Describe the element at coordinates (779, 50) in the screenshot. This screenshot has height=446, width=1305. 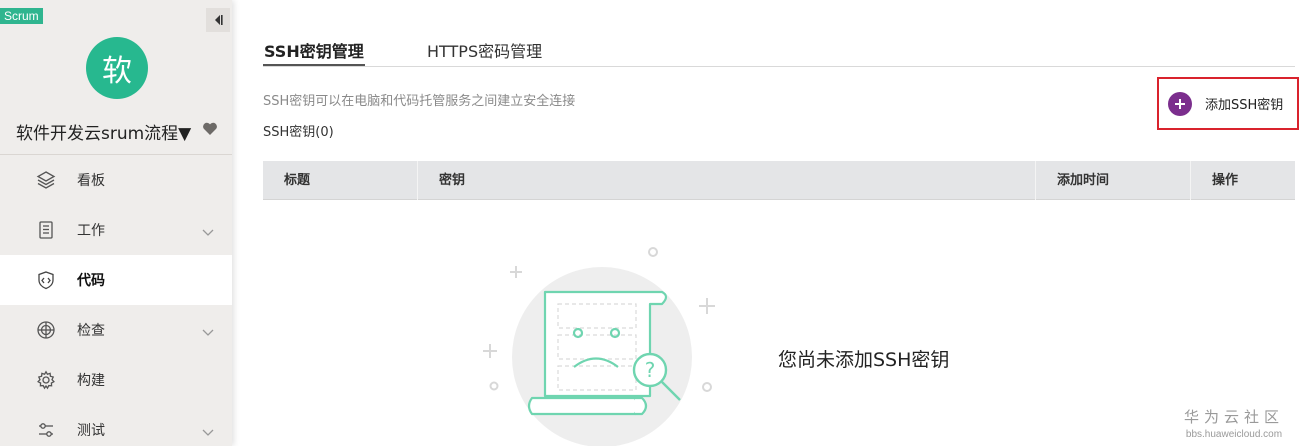
I see `tab-bar: SSH密钥管理 HTTPS密码管理` at that location.